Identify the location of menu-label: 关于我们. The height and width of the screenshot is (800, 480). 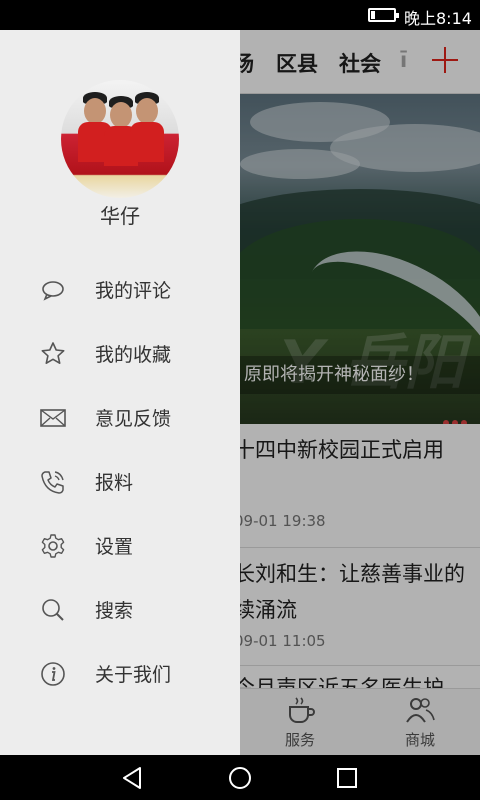
(133, 675).